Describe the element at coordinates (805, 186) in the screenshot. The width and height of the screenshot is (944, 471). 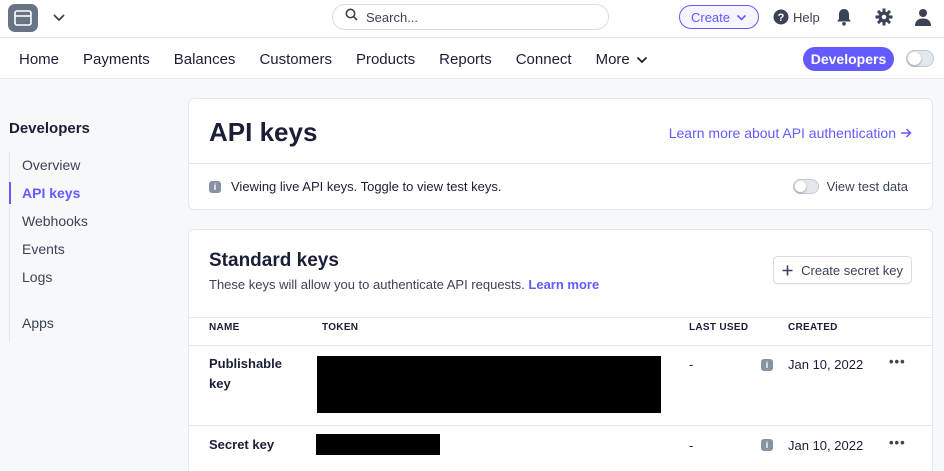
I see `toggle-switch` at that location.